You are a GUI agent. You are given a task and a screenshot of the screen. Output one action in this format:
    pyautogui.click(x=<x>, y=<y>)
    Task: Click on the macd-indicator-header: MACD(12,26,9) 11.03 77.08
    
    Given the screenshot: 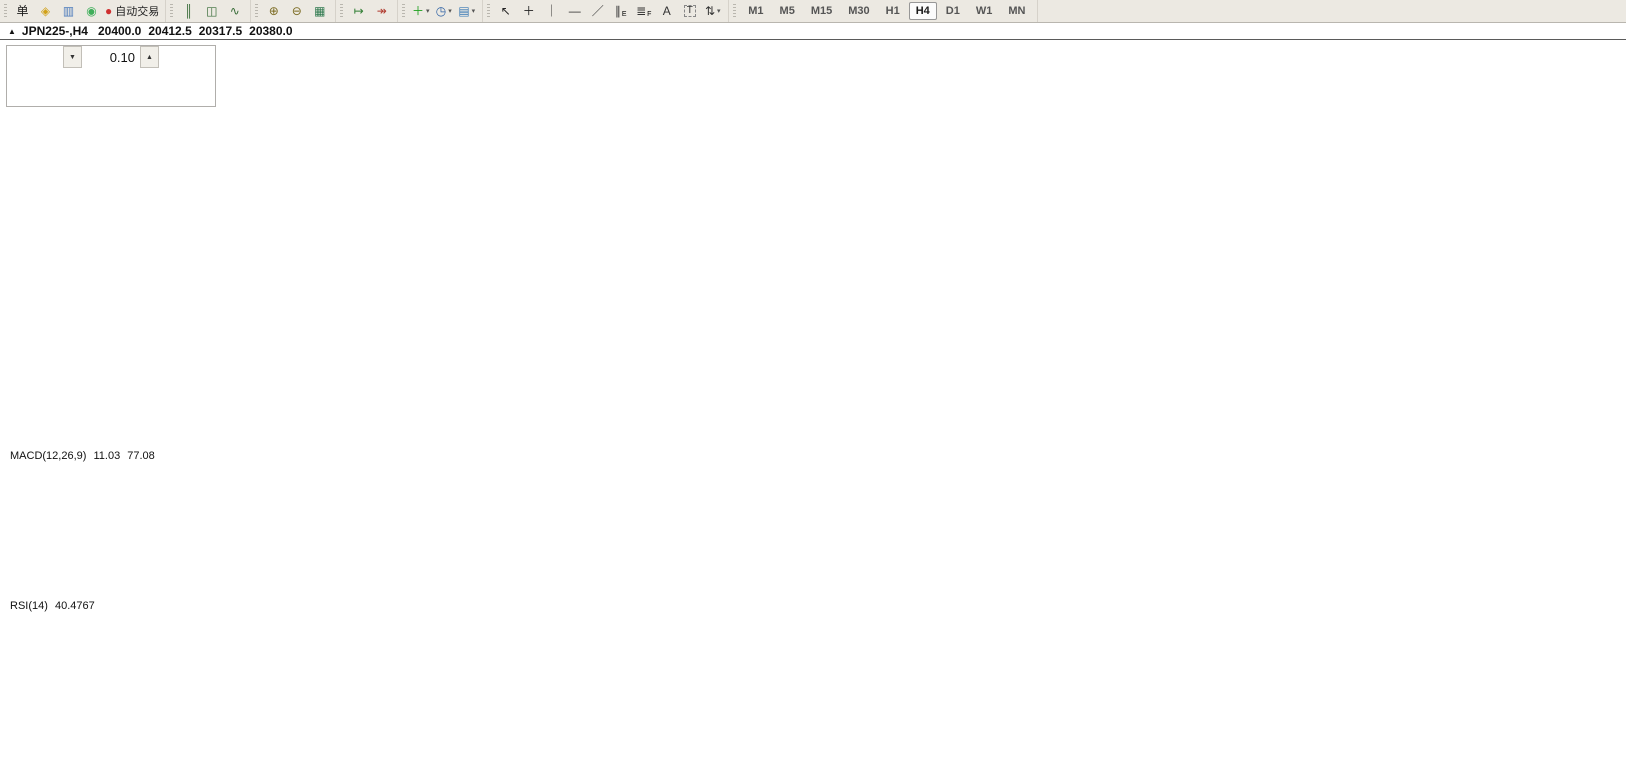 What is the action you would take?
    pyautogui.click(x=82, y=456)
    